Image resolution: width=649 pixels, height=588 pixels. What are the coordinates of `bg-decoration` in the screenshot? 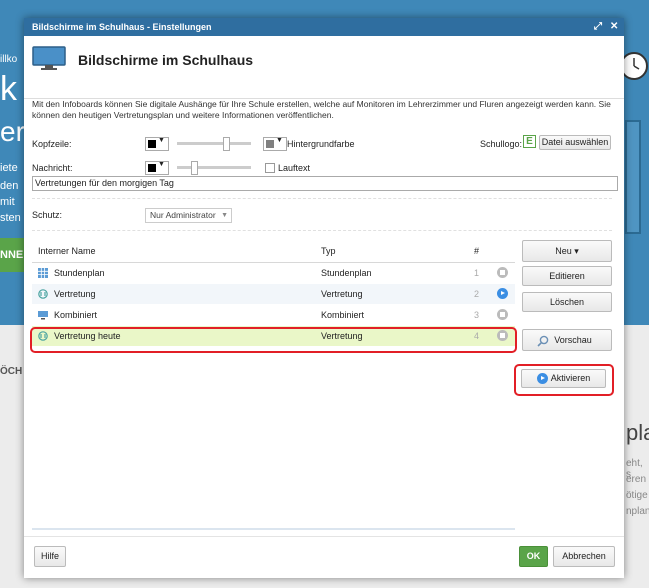 It's located at (633, 177).